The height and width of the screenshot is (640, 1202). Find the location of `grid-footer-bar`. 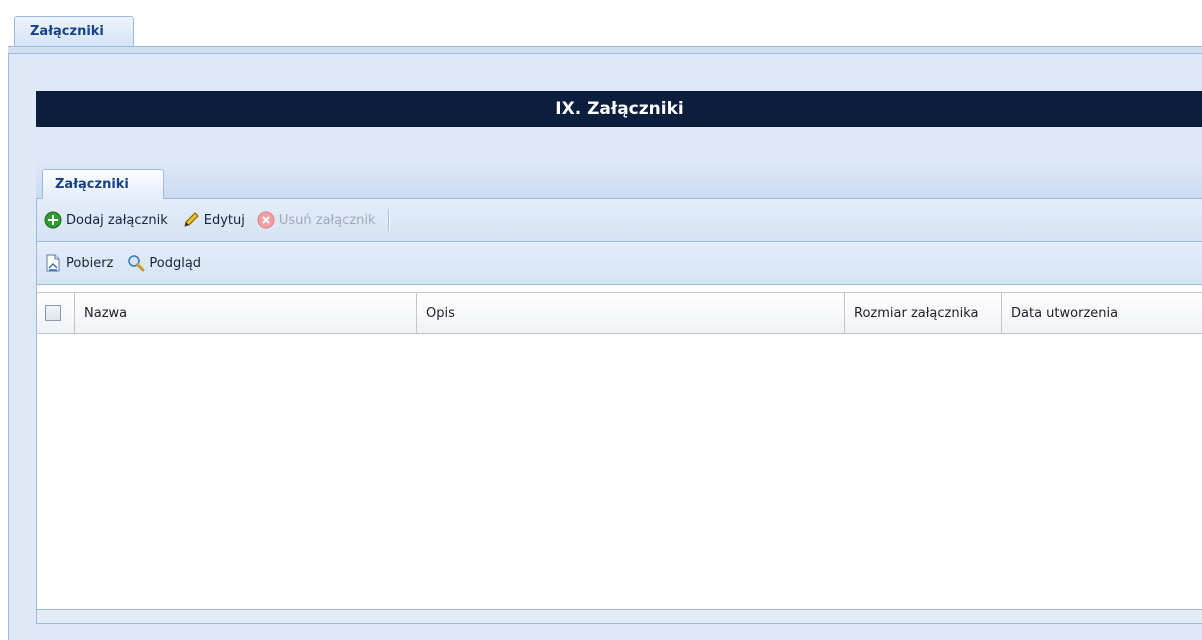

grid-footer-bar is located at coordinates (619, 616).